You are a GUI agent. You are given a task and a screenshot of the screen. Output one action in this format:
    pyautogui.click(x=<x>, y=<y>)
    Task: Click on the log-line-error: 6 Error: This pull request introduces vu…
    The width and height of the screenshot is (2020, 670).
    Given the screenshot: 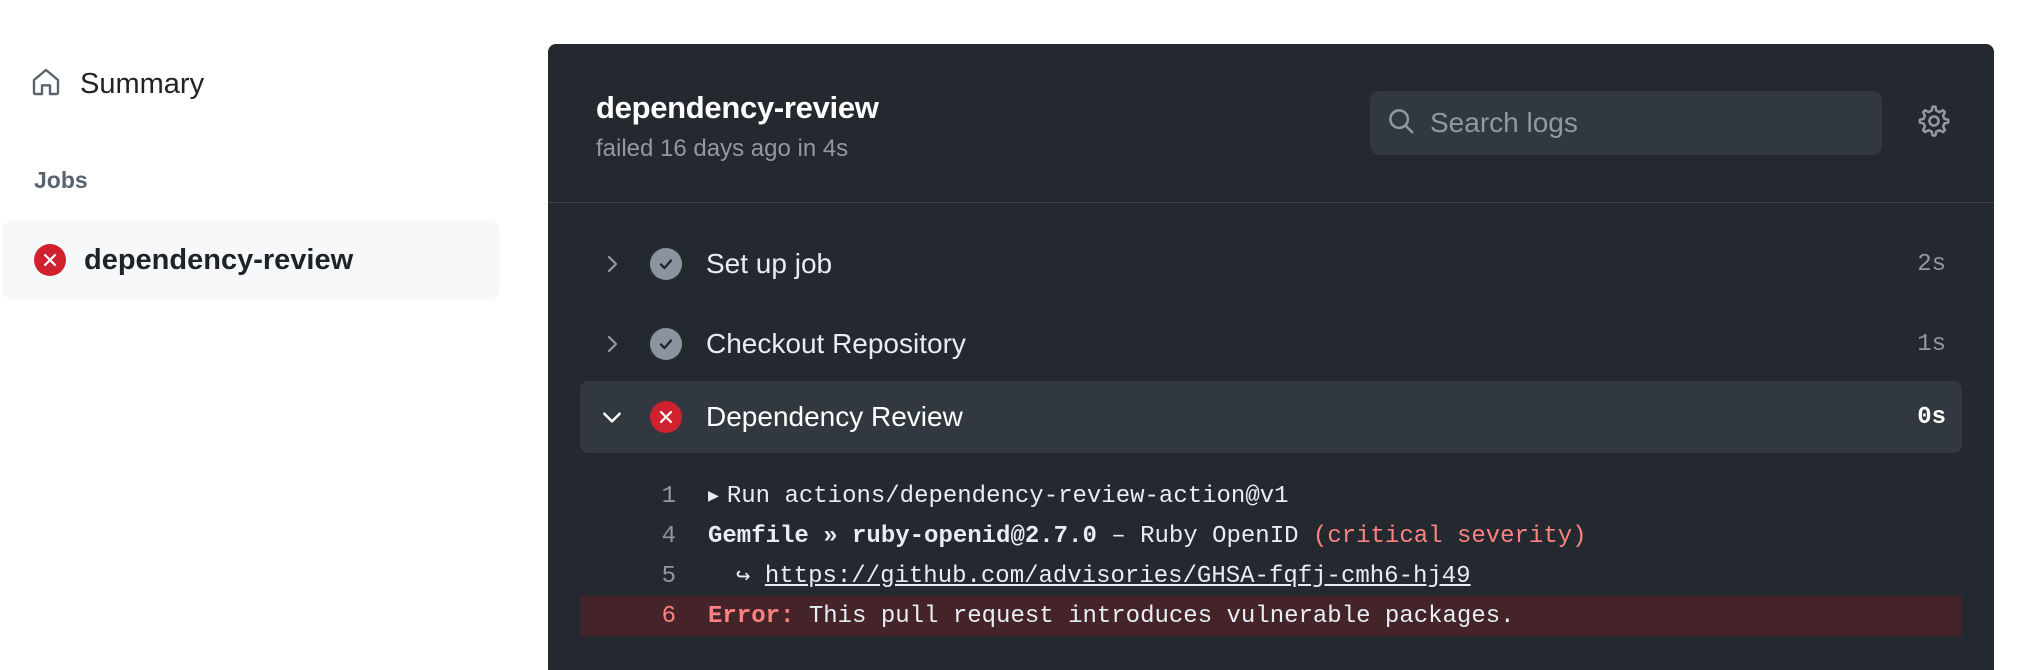 What is the action you would take?
    pyautogui.click(x=1271, y=616)
    